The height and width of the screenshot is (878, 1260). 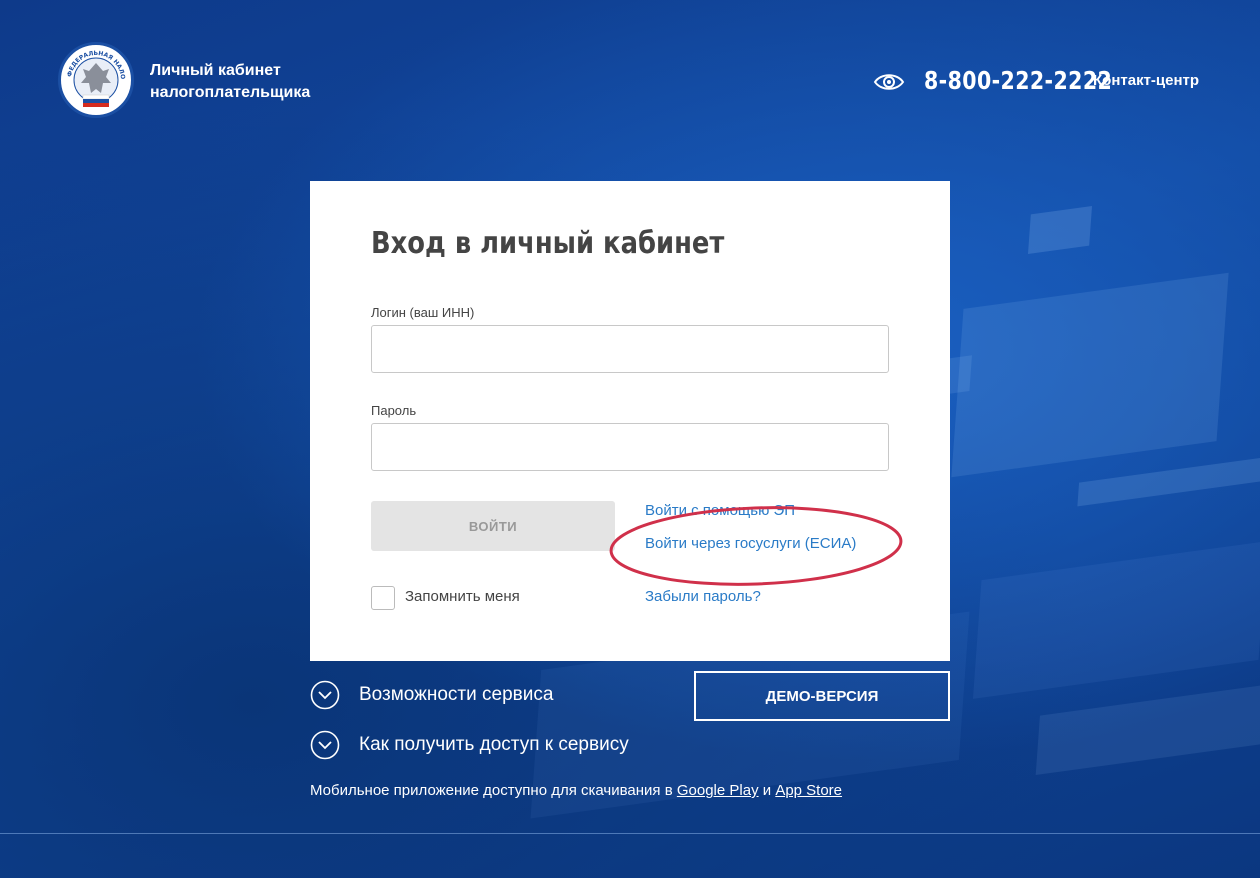 I want to click on remember-me-checkbox, so click(x=383, y=598).